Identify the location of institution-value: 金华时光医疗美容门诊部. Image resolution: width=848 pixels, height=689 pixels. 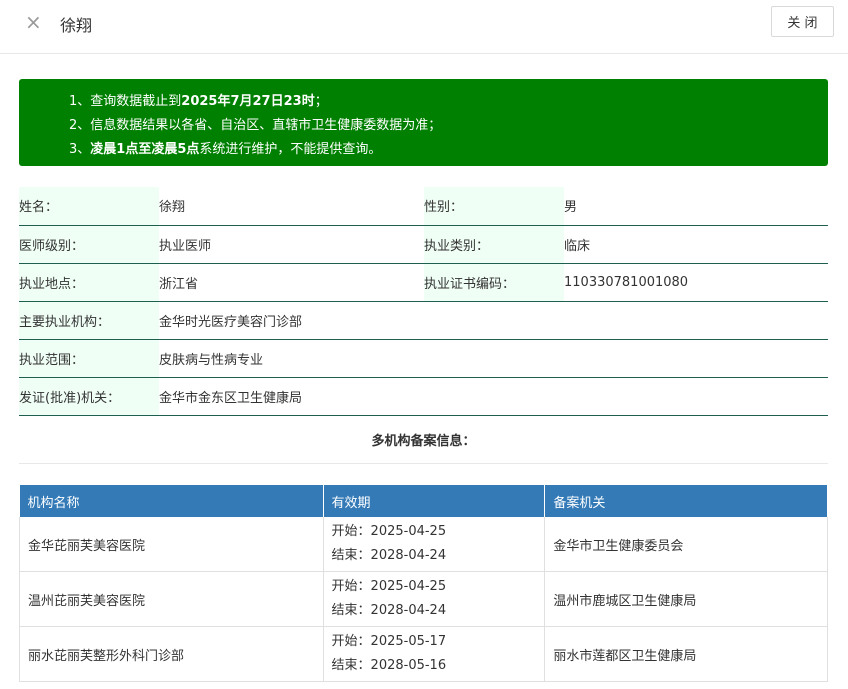
(493, 320).